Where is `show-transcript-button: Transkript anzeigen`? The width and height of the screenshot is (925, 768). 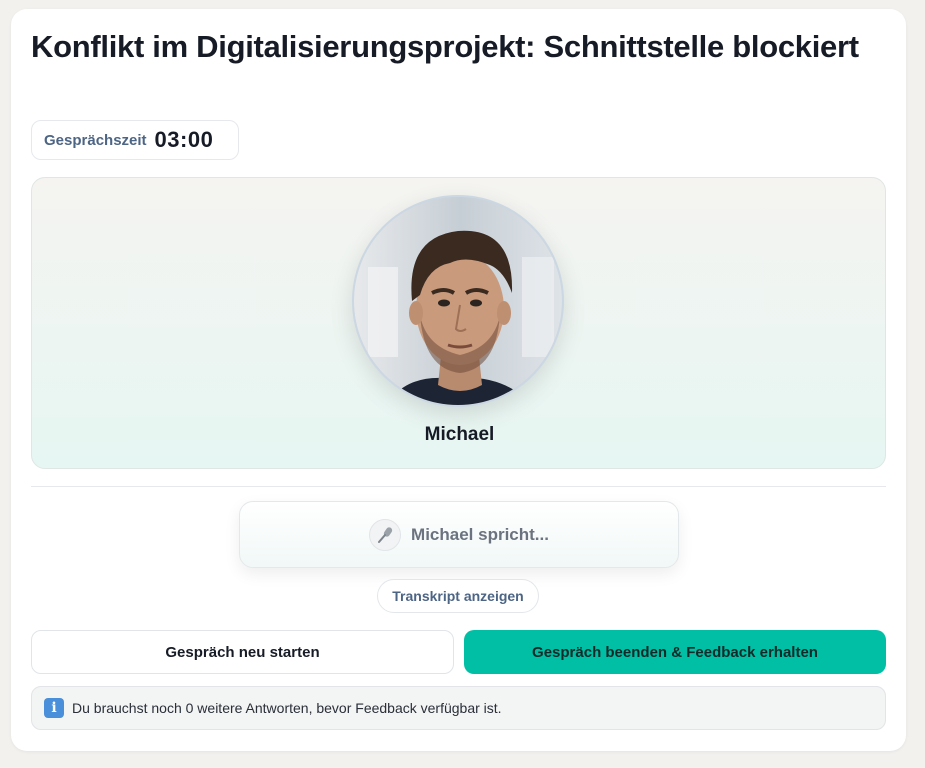
show-transcript-button: Transkript anzeigen is located at coordinates (458, 596).